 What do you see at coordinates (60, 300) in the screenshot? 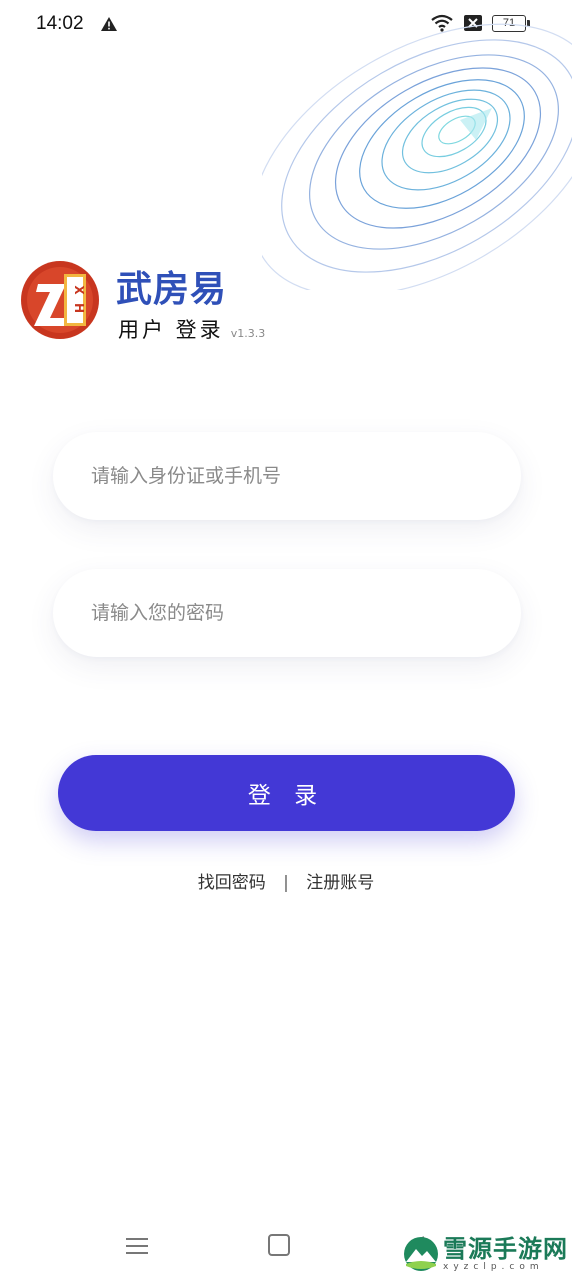
I see `app-logo: X H` at bounding box center [60, 300].